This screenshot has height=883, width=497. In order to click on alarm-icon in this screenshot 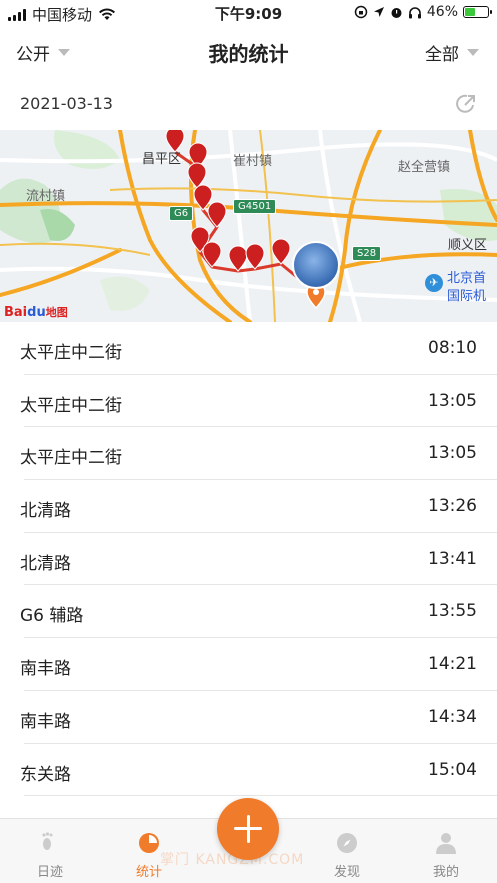, I will do `click(396, 12)`.